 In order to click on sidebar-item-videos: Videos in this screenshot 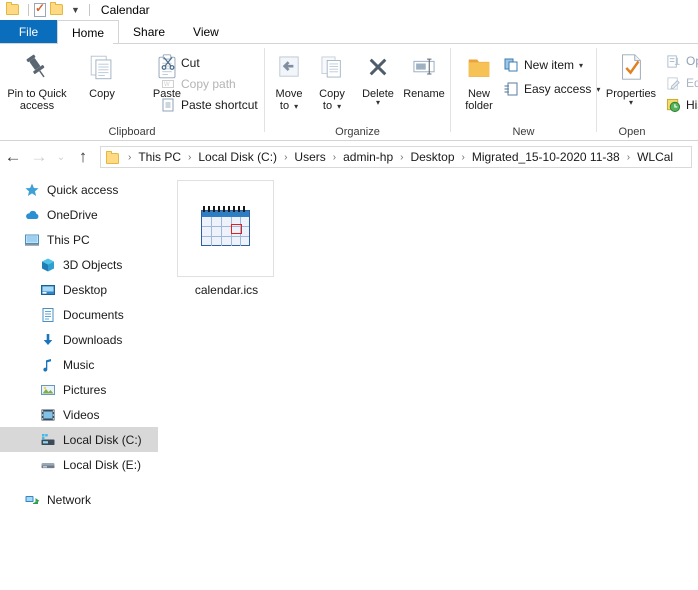, I will do `click(79, 414)`.